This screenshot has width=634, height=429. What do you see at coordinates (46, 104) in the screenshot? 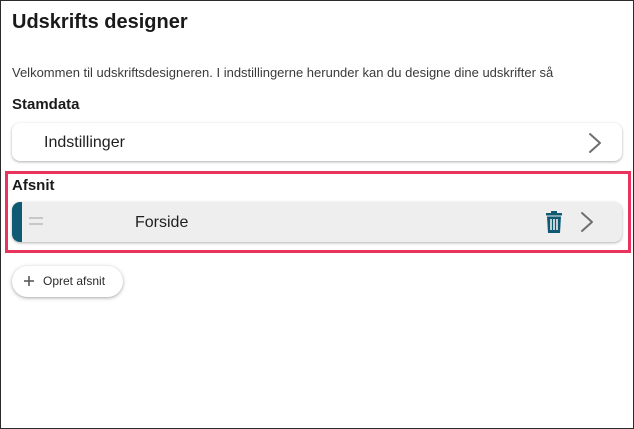
I see `stamdata-heading: Stamdata` at bounding box center [46, 104].